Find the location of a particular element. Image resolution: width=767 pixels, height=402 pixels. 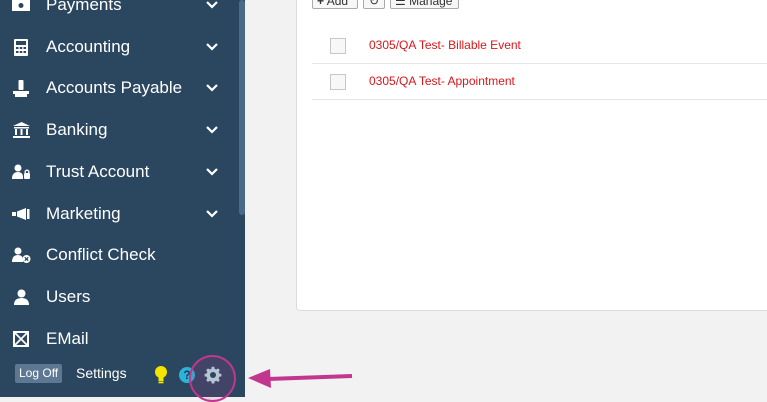

add-label: Add is located at coordinates (337, 4).